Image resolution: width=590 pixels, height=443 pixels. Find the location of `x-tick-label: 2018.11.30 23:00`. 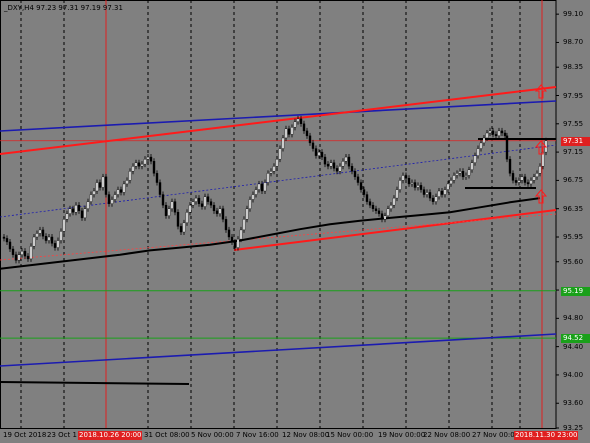

x-tick-label: 2018.11.30 23:00 is located at coordinates (546, 435).